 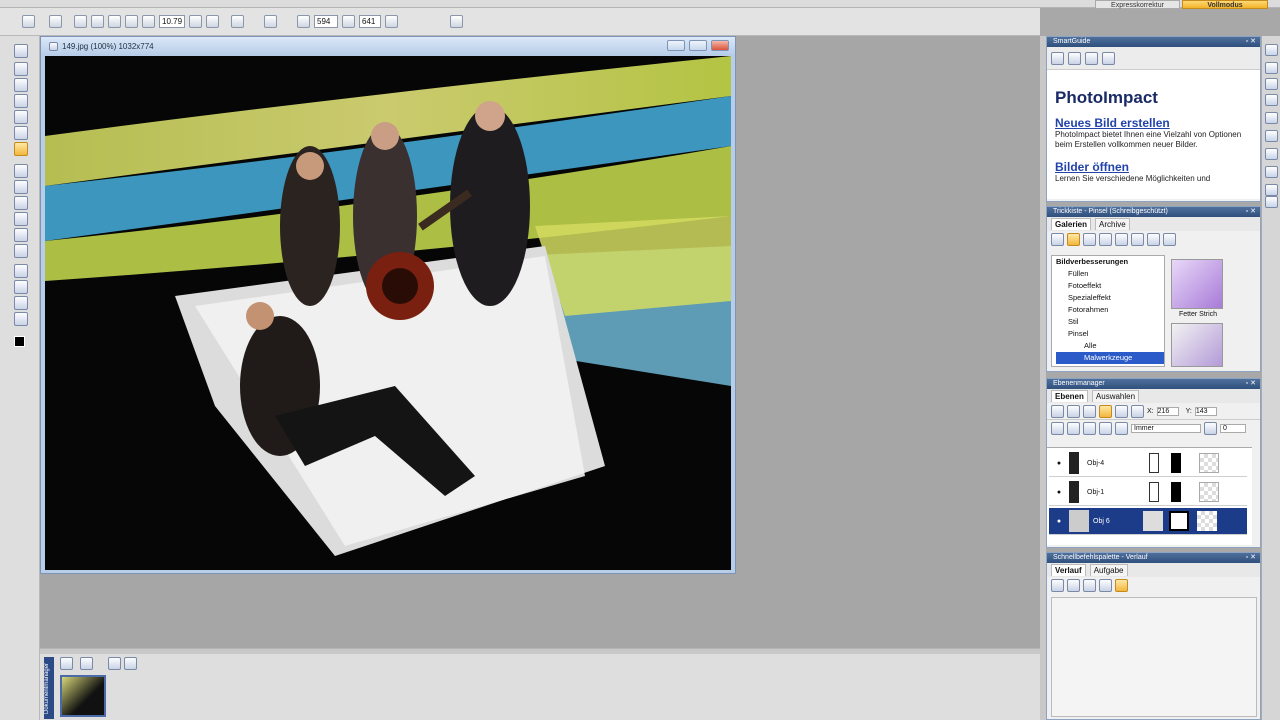 What do you see at coordinates (348, 21) in the screenshot?
I see `width-stepper-icon` at bounding box center [348, 21].